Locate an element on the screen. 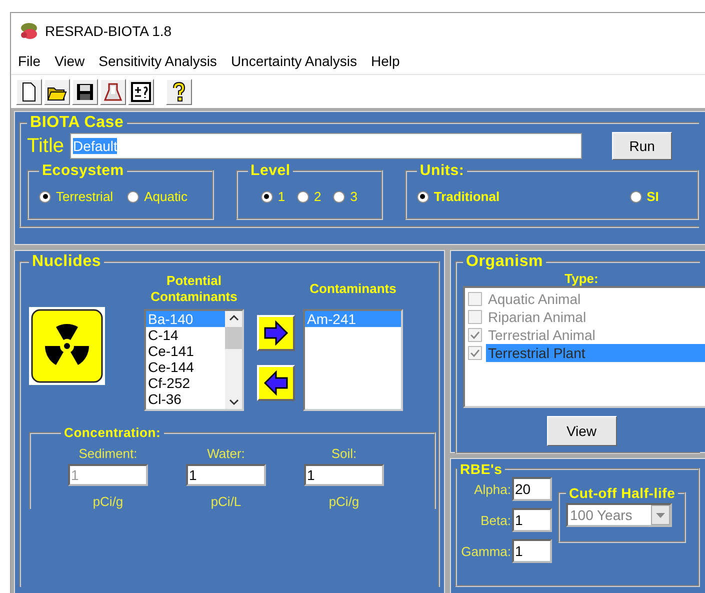 Image resolution: width=705 pixels, height=593 pixels. radio-option: 1 is located at coordinates (273, 196).